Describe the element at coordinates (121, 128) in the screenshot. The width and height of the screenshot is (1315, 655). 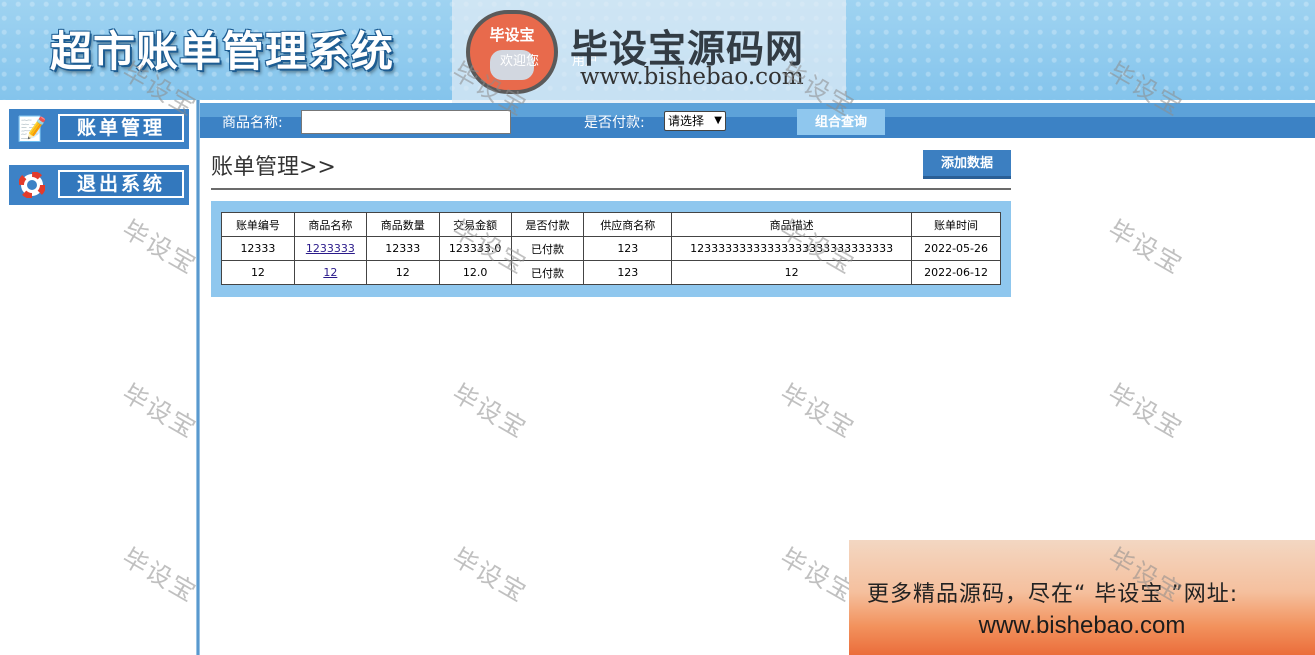
I see `sidebar-item-label: 账单管理` at that location.